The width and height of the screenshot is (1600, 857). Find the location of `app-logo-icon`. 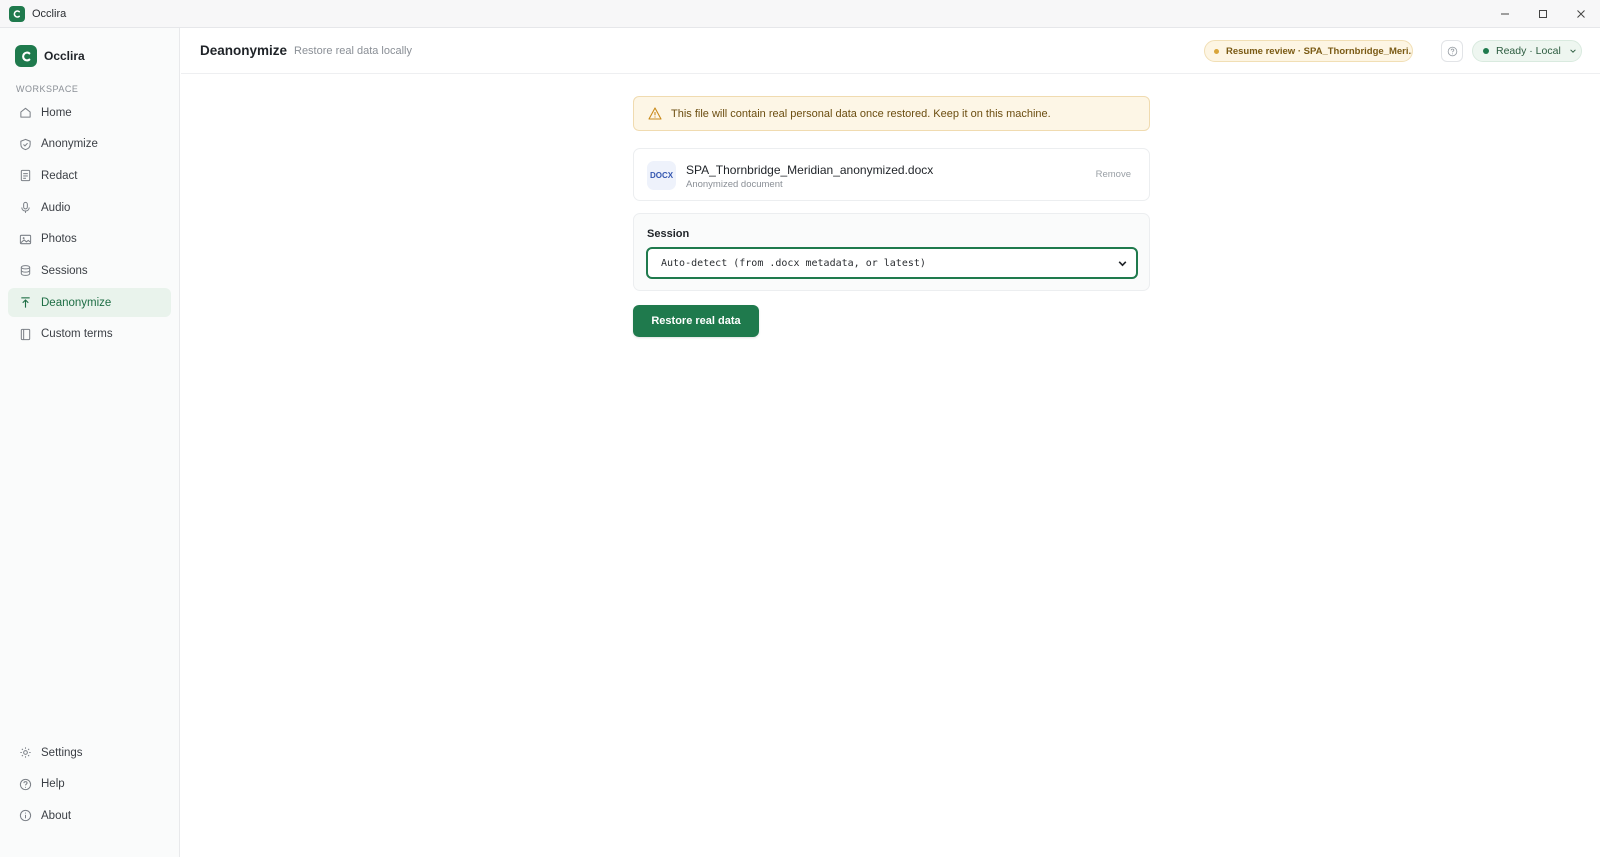

app-logo-icon is located at coordinates (17, 13).